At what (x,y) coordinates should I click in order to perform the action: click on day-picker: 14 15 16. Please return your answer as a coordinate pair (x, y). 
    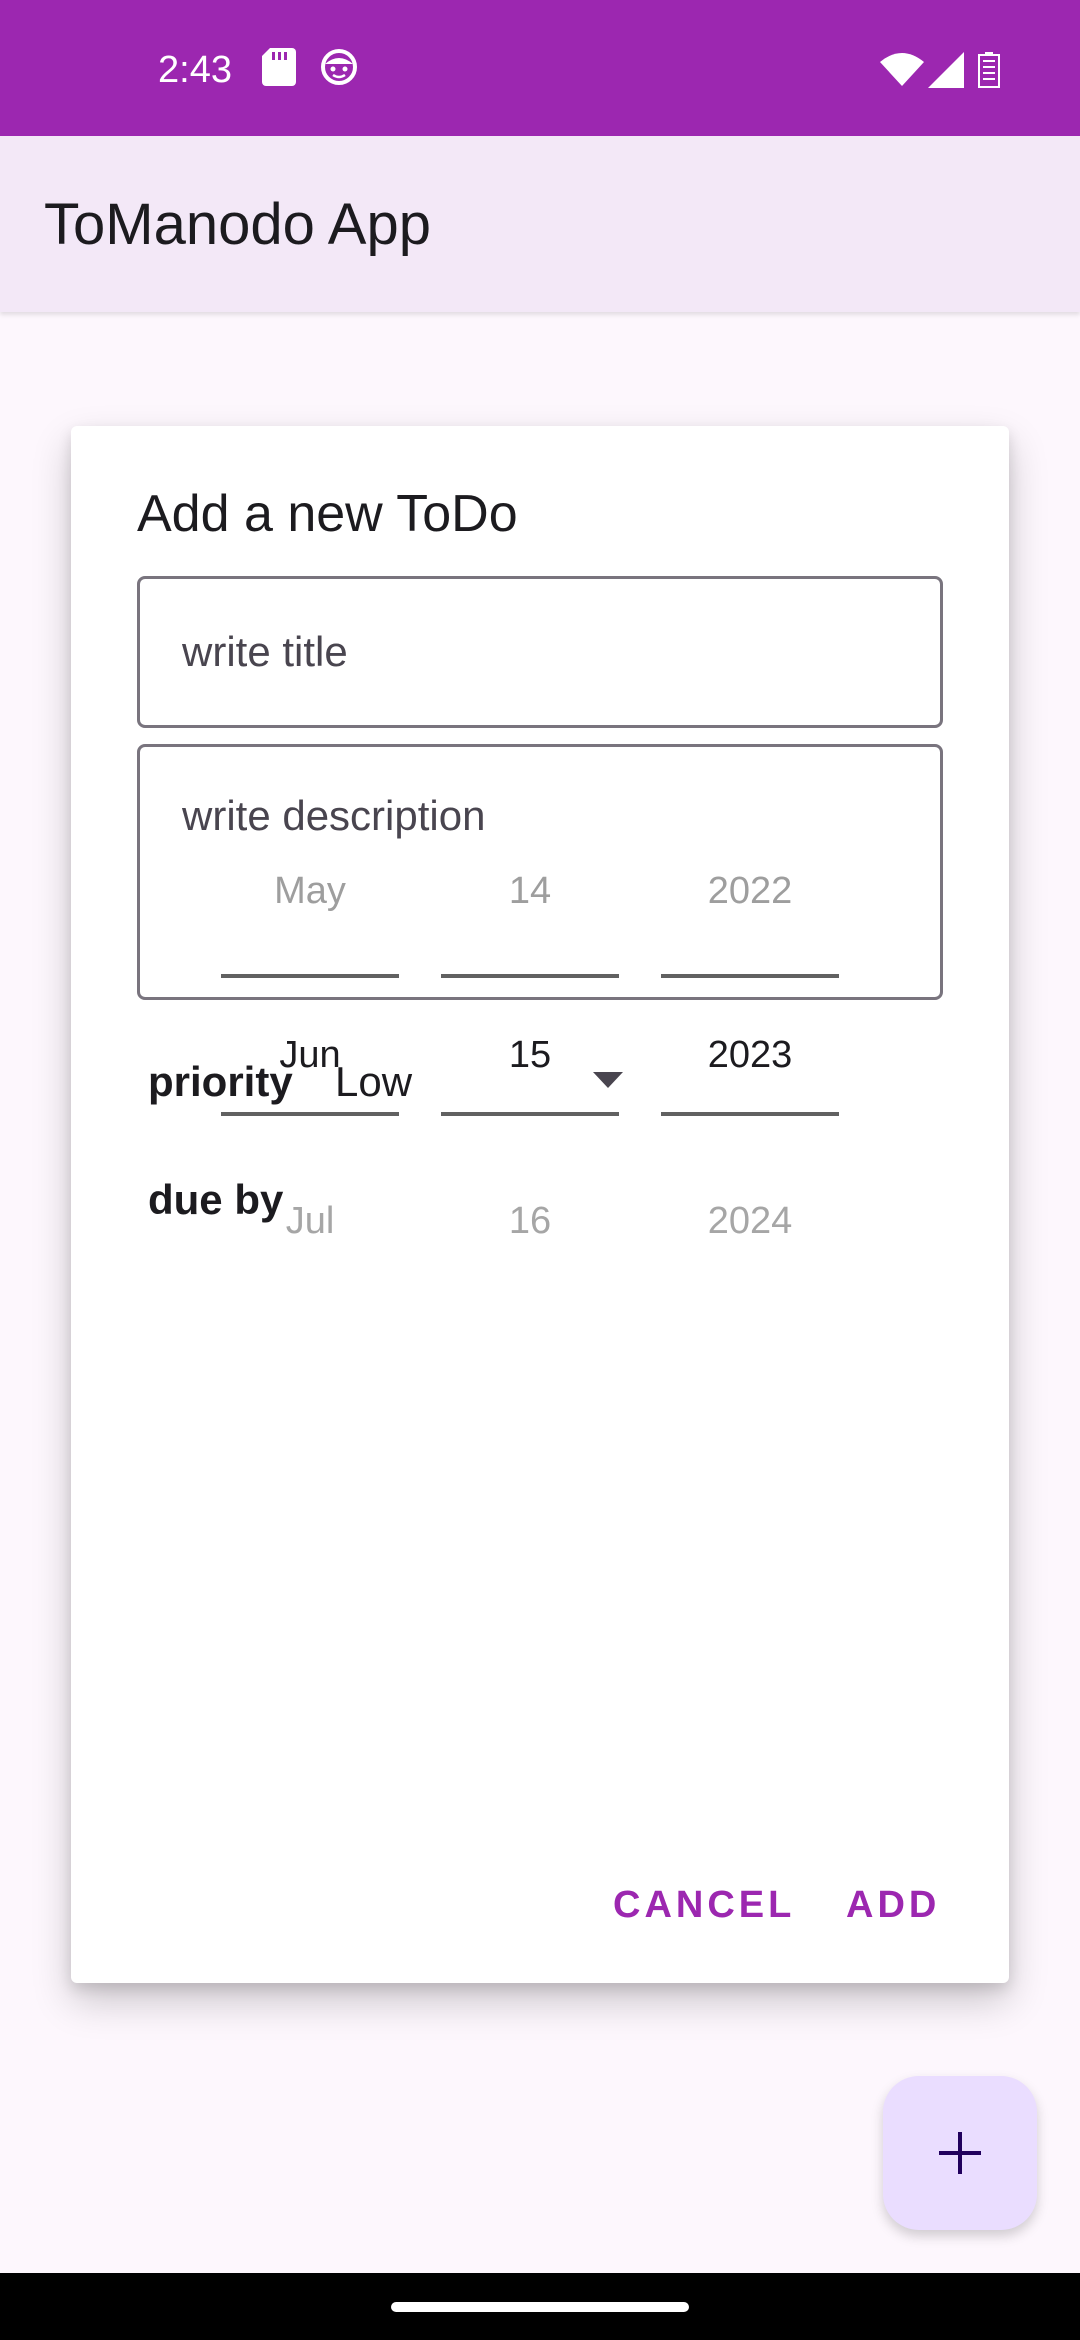
    Looking at the image, I should click on (530, 834).